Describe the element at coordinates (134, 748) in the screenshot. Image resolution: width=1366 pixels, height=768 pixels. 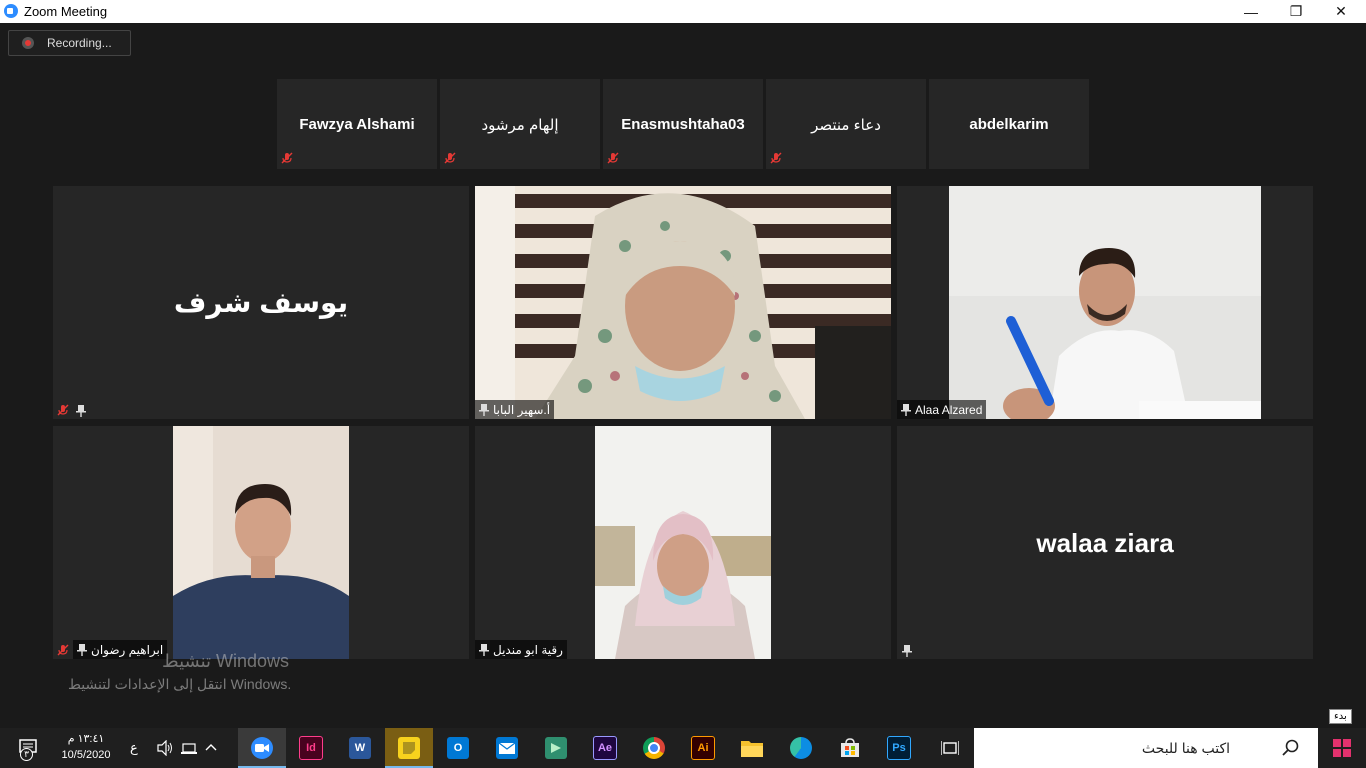
I see `input-language: ع` at that location.